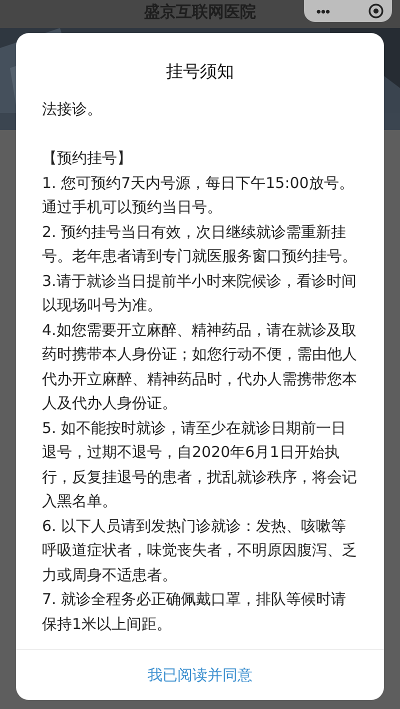 This screenshot has height=709, width=400. I want to click on notice-paragraph: 5. 如不能按时就诊，请至少在就诊日期前一日退号，过期不退号，自2020年6月1日开始执行，反复挂退号的患者，扰乱就诊秩序，将会记入黑名单。, so click(200, 465).